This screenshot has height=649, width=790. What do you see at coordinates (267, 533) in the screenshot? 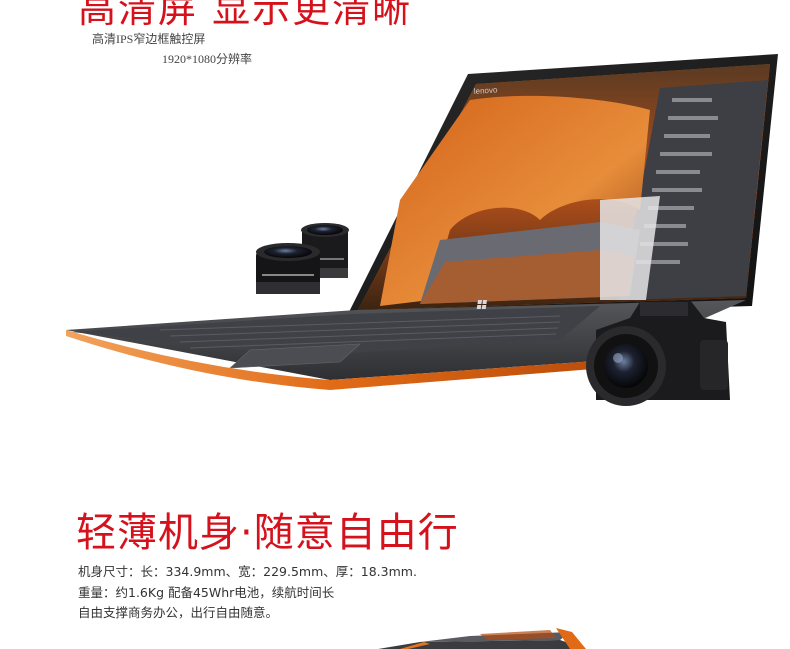
I see `section-title-portable: 轻薄机身·随意自由行` at bounding box center [267, 533].